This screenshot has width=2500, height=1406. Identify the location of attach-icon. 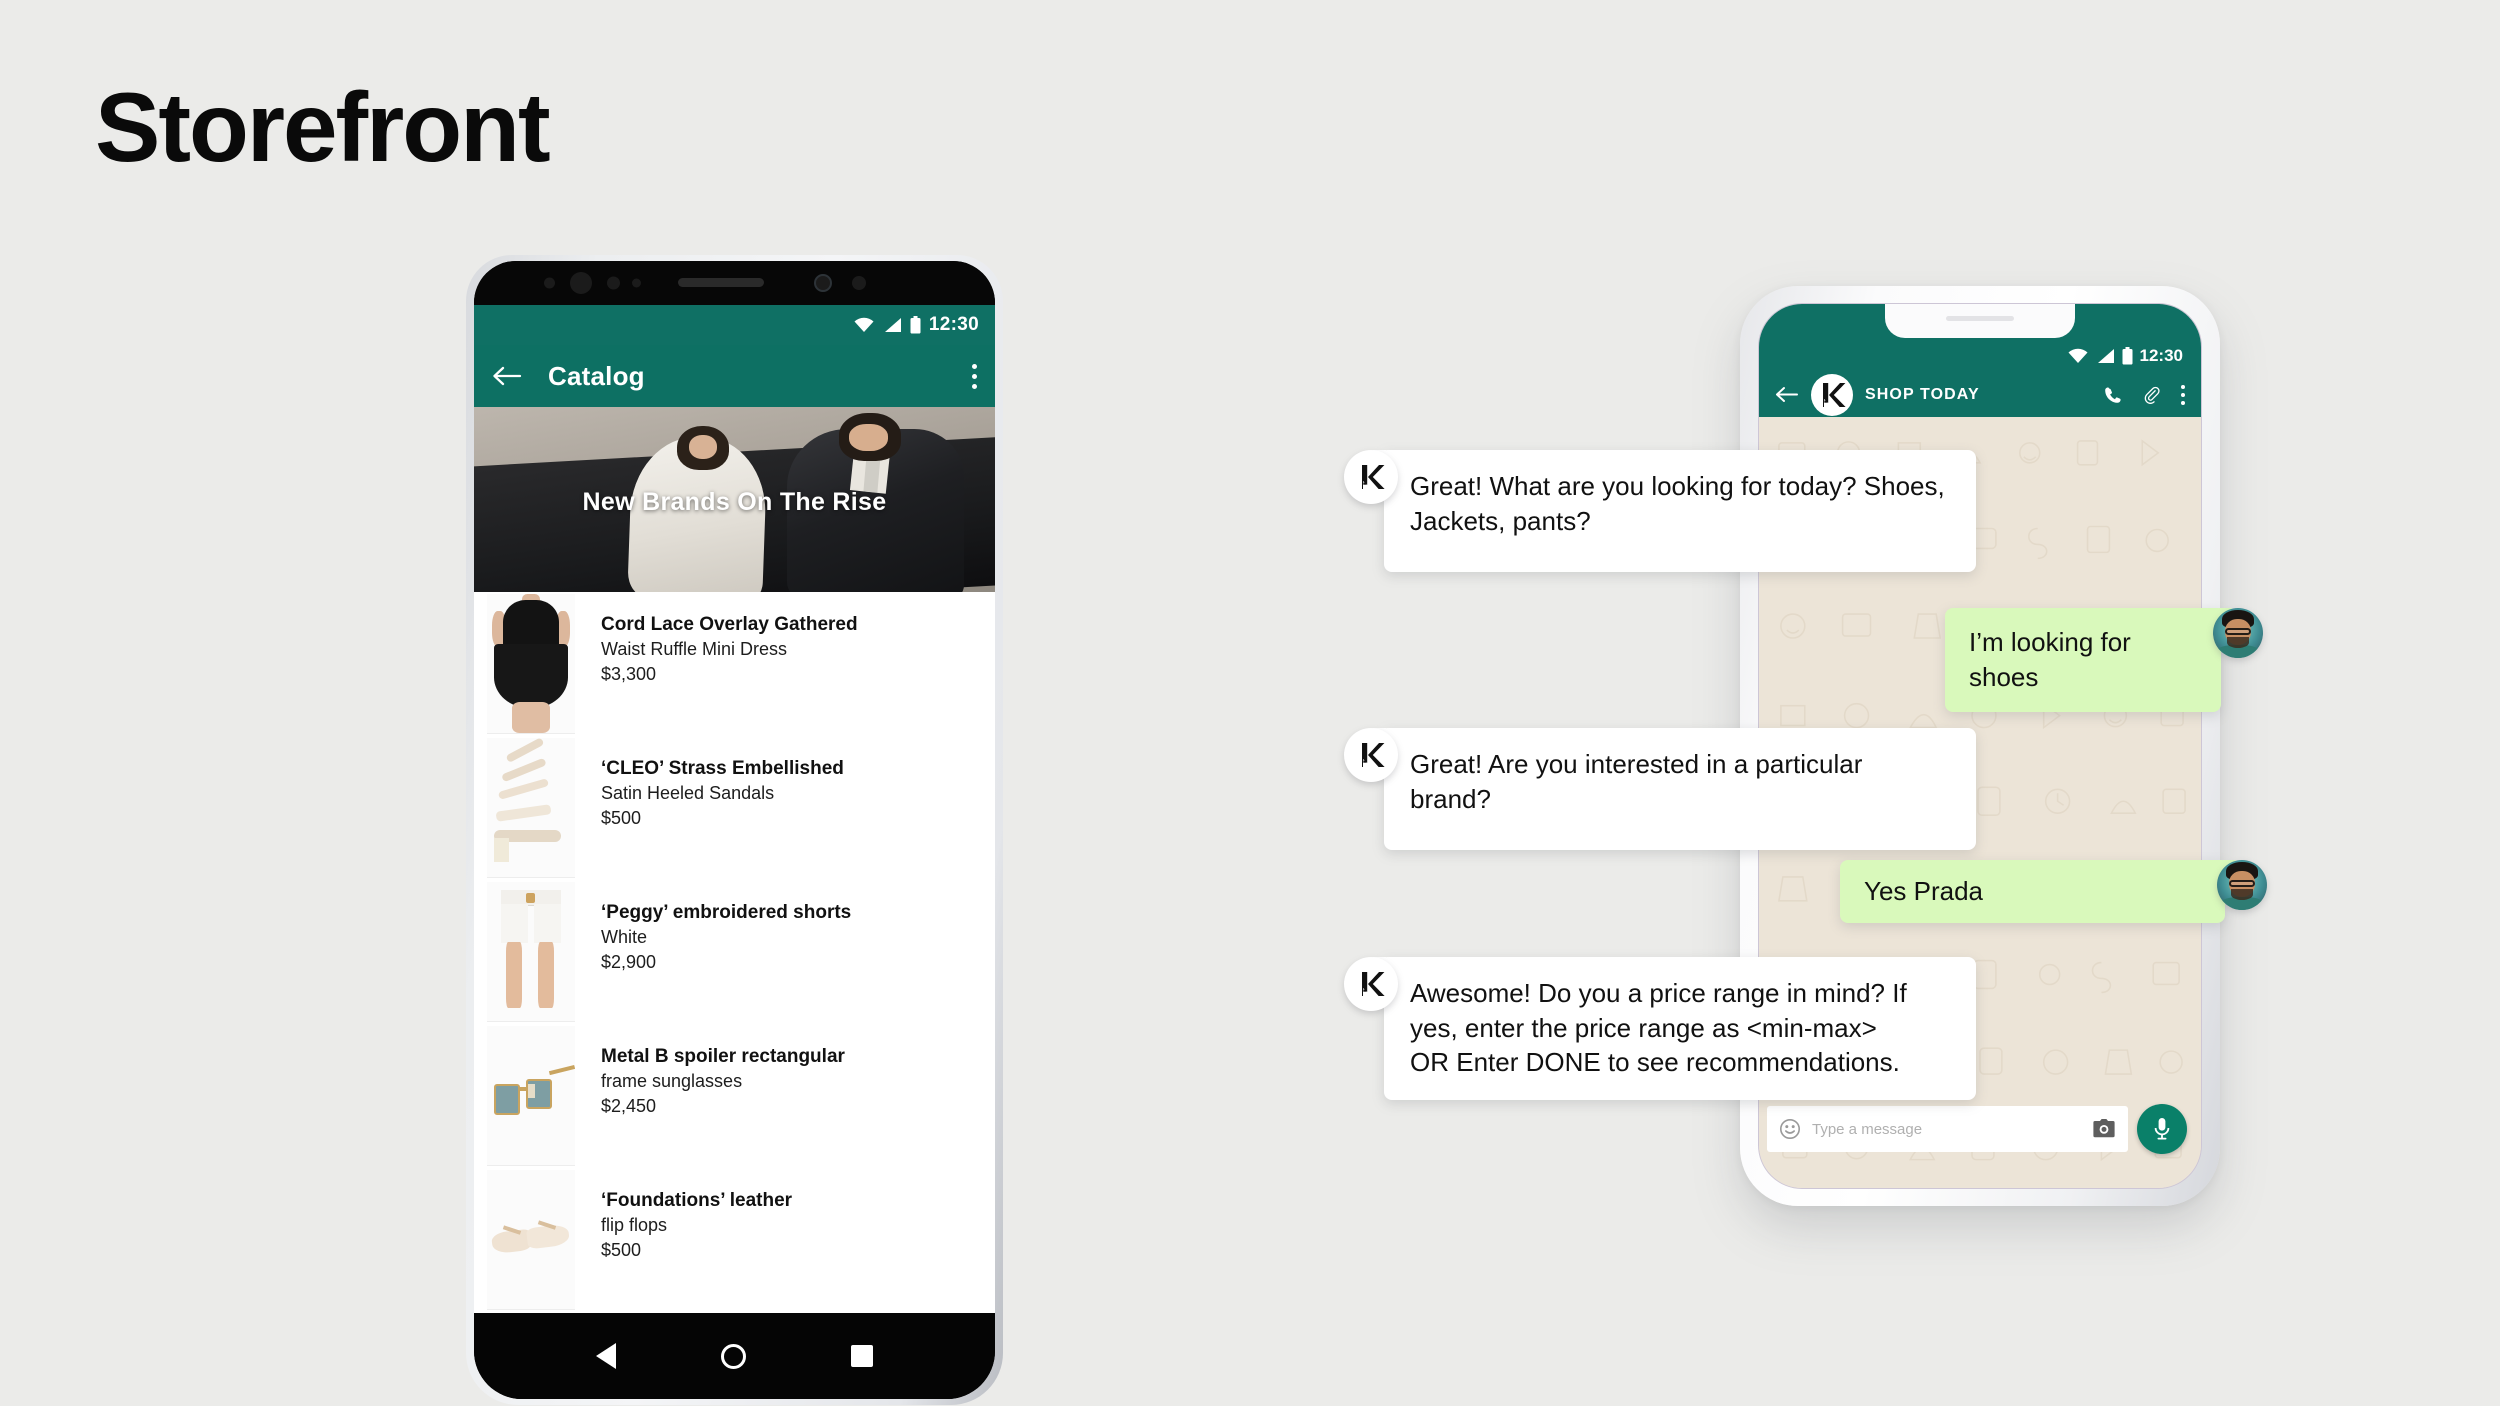
(2152, 395).